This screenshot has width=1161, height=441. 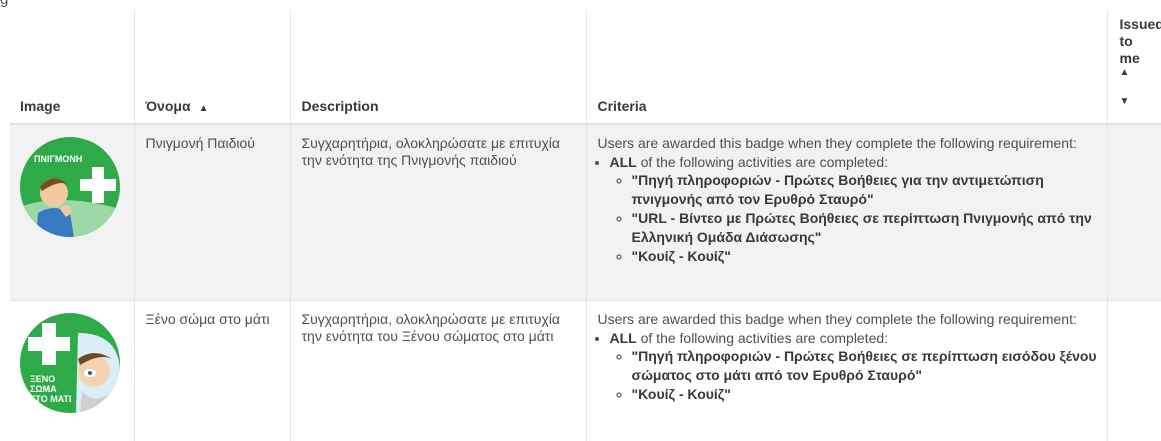 What do you see at coordinates (58, 159) in the screenshot?
I see `badge-title-text: ΠΝΙΓΜΟΝΗ` at bounding box center [58, 159].